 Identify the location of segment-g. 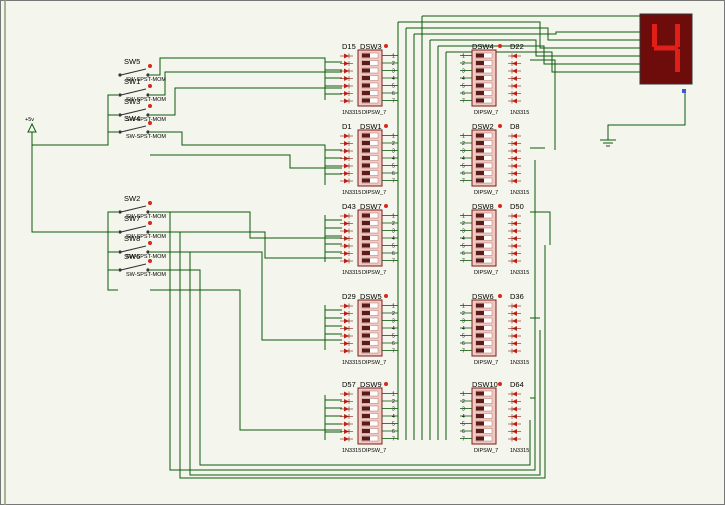
(666, 48).